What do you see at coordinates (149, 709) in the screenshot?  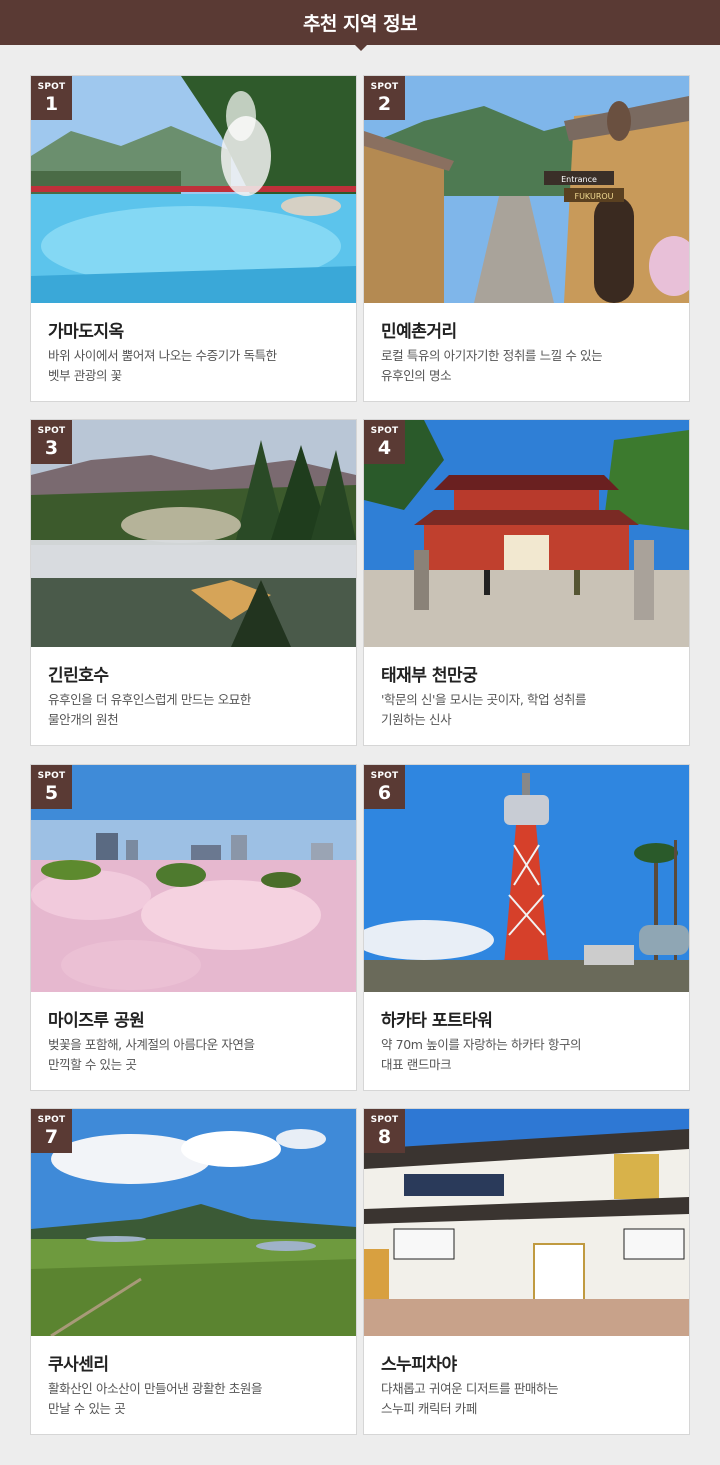 I see `spot-description: 유후인을 더 유후인스럽게 만드는 오묘한 물안개의 원천` at bounding box center [149, 709].